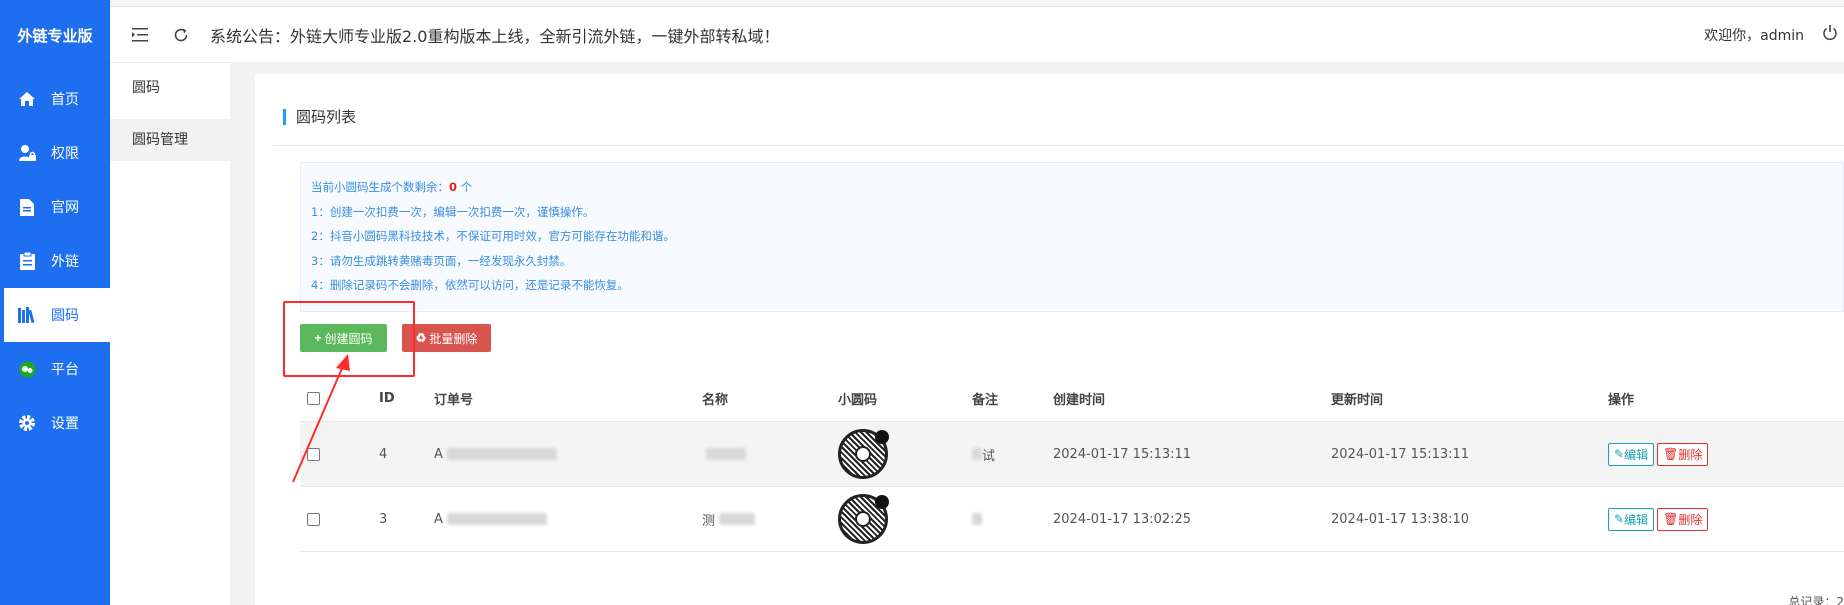 The width and height of the screenshot is (1844, 605). I want to click on platform-icon, so click(27, 369).